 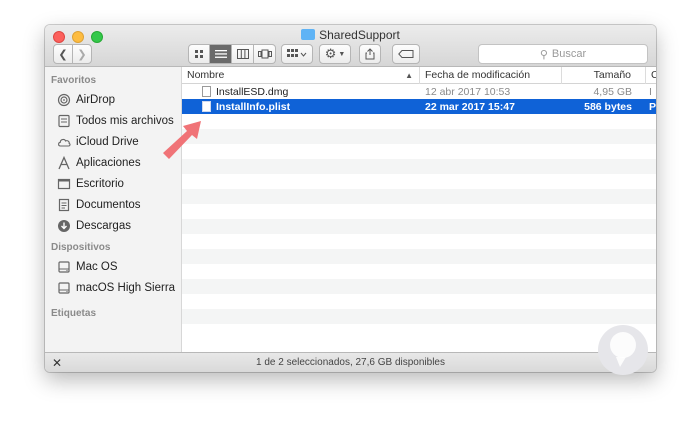 I want to click on search-placeholder: Buscar, so click(x=569, y=54).